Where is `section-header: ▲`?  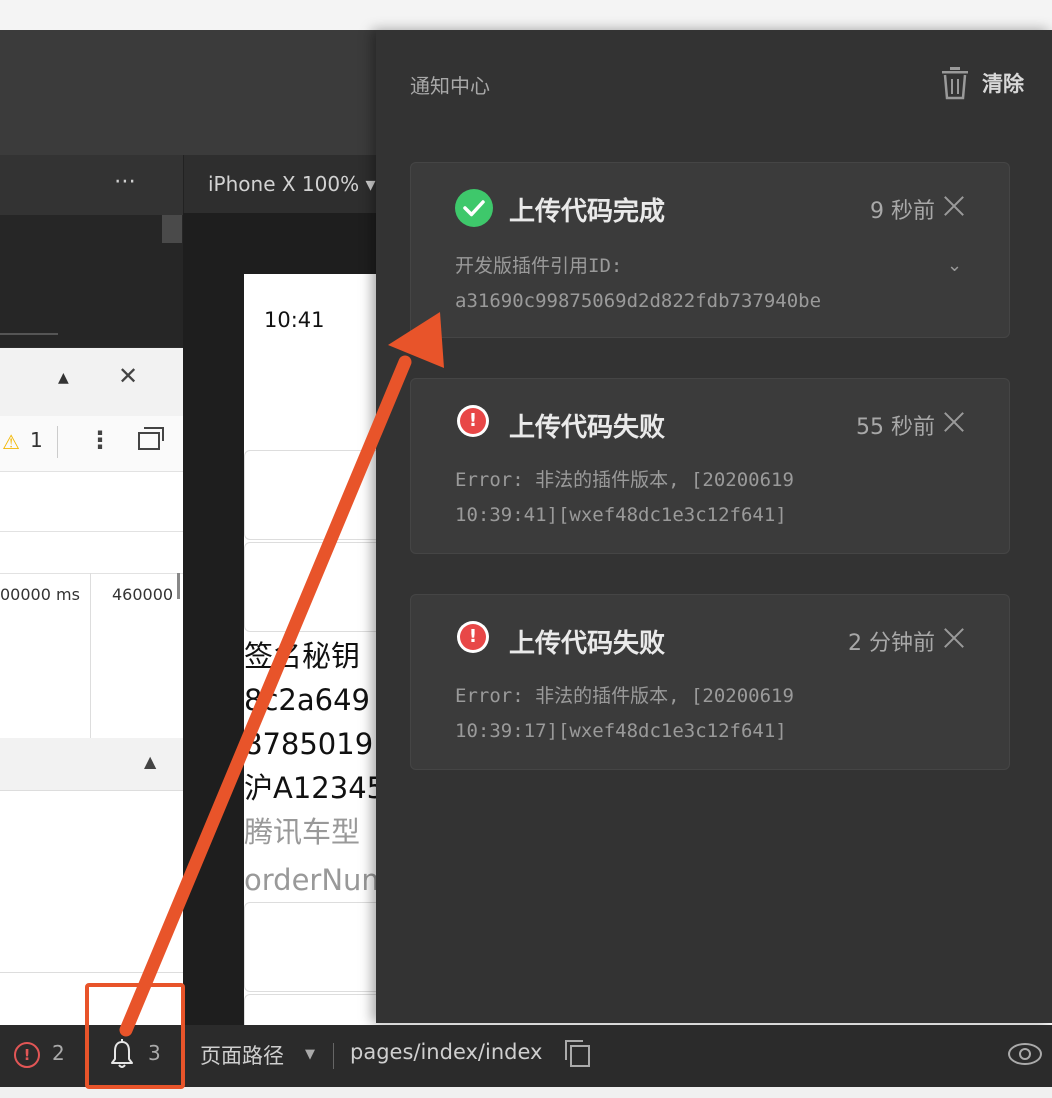
section-header: ▲ is located at coordinates (91, 764).